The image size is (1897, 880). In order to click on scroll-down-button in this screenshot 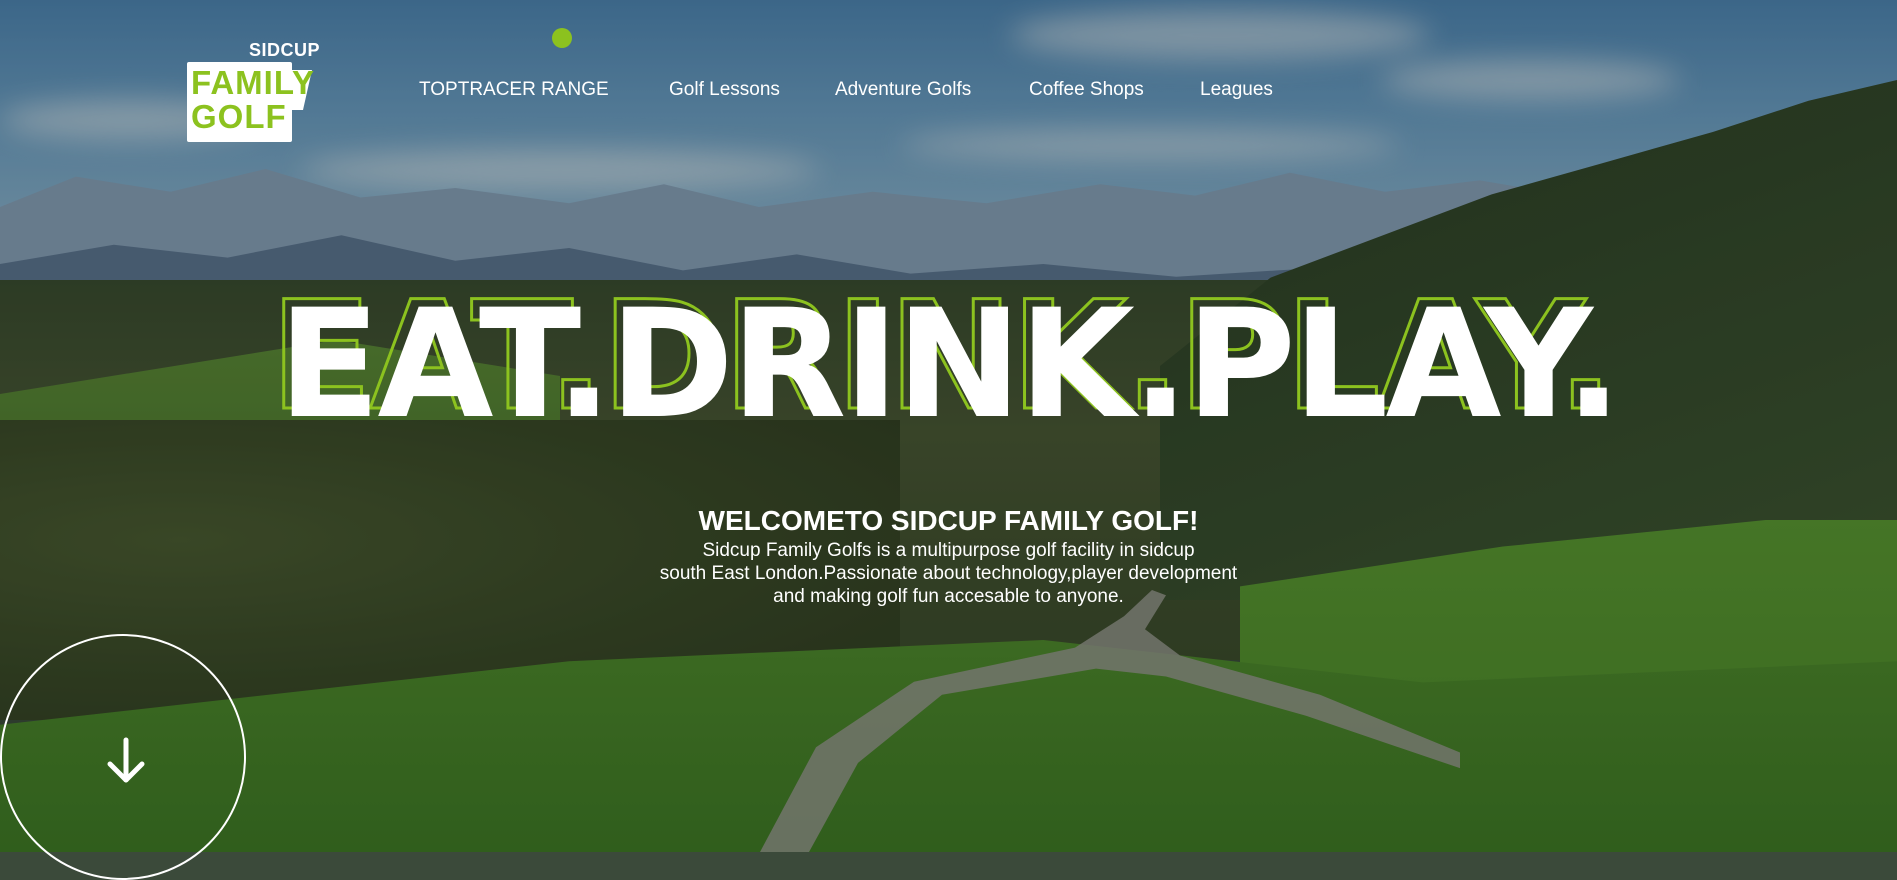, I will do `click(123, 757)`.